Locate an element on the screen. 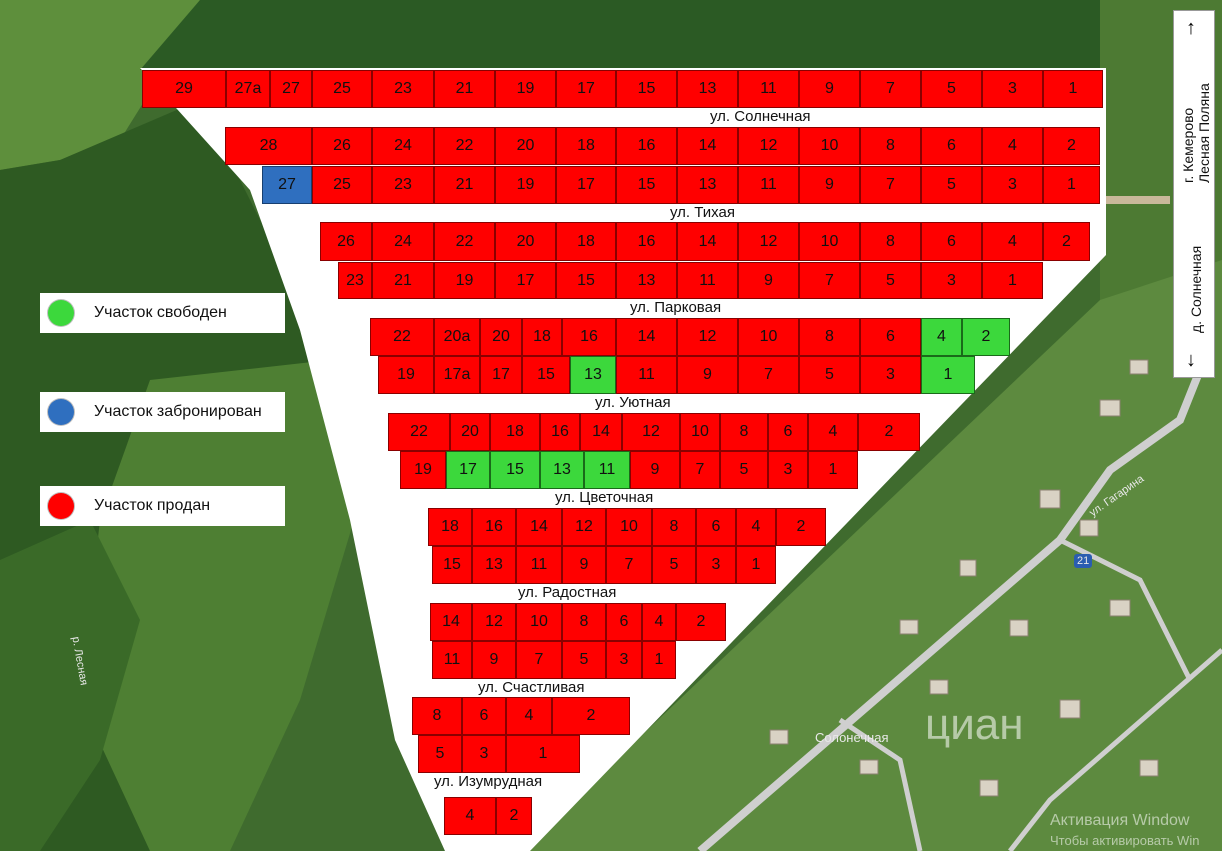 The width and height of the screenshot is (1222, 851). plot-sold: 25 is located at coordinates (342, 89).